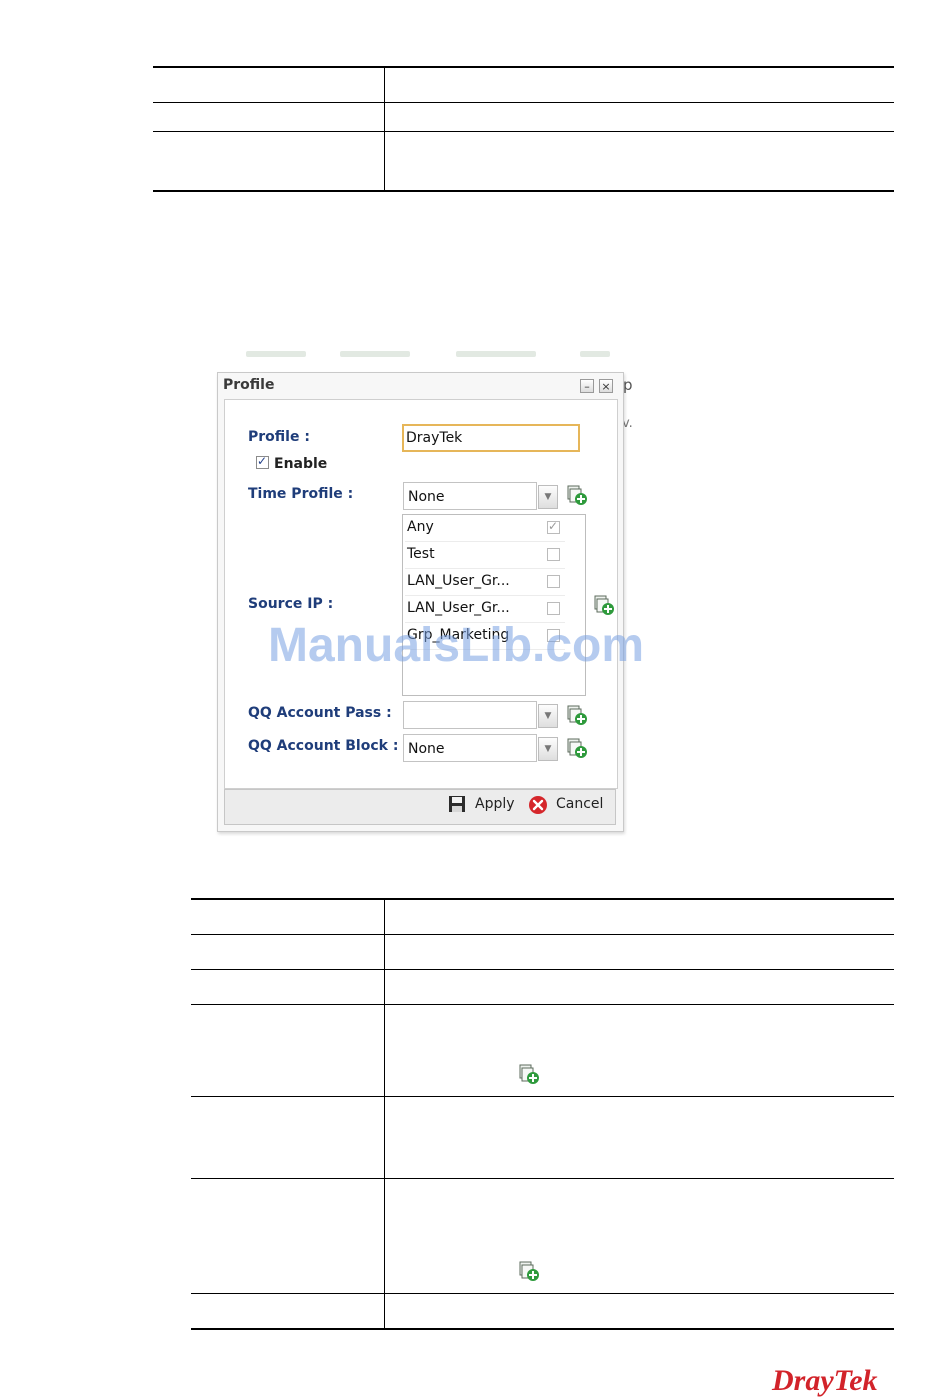  I want to click on minimize-icon: –, so click(587, 386).